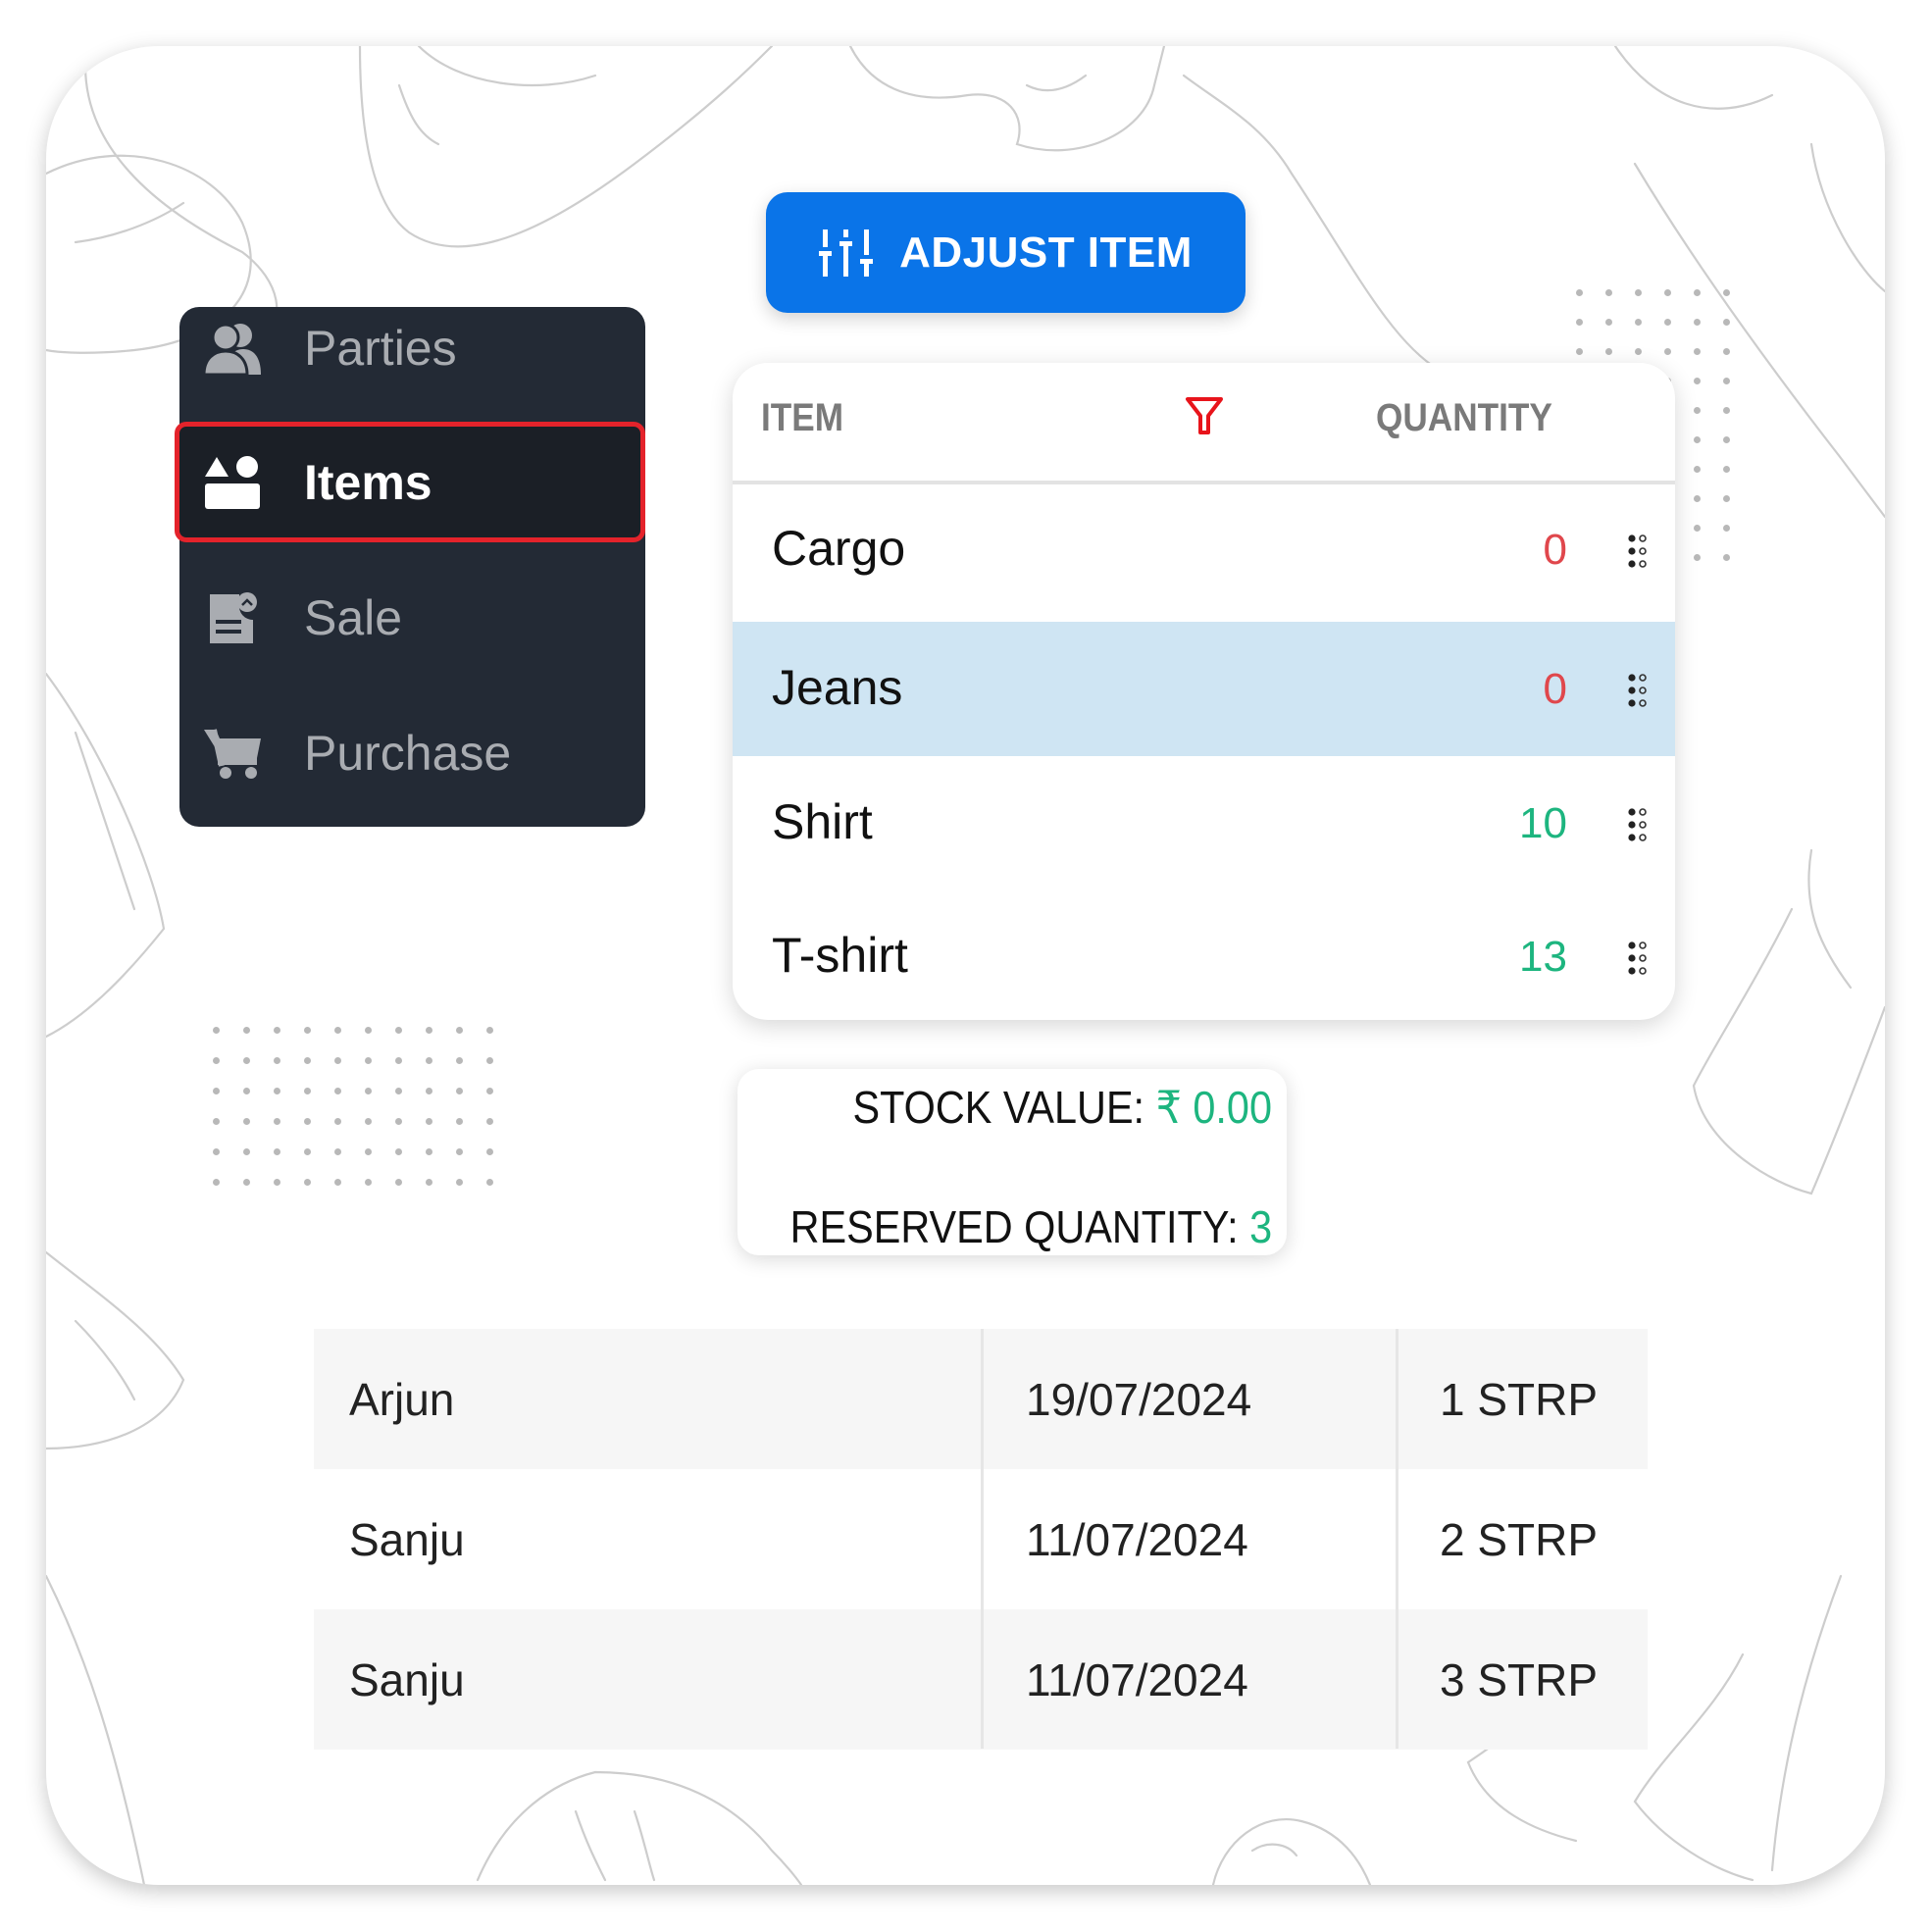 The image size is (1932, 1932). What do you see at coordinates (402, 1399) in the screenshot?
I see `party-name: Arjun` at bounding box center [402, 1399].